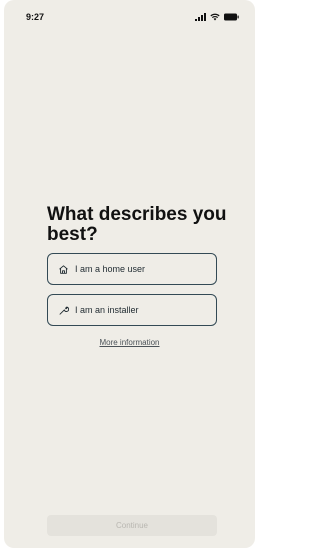 This screenshot has height=548, width=320. I want to click on installer-option: I am an installer, so click(132, 310).